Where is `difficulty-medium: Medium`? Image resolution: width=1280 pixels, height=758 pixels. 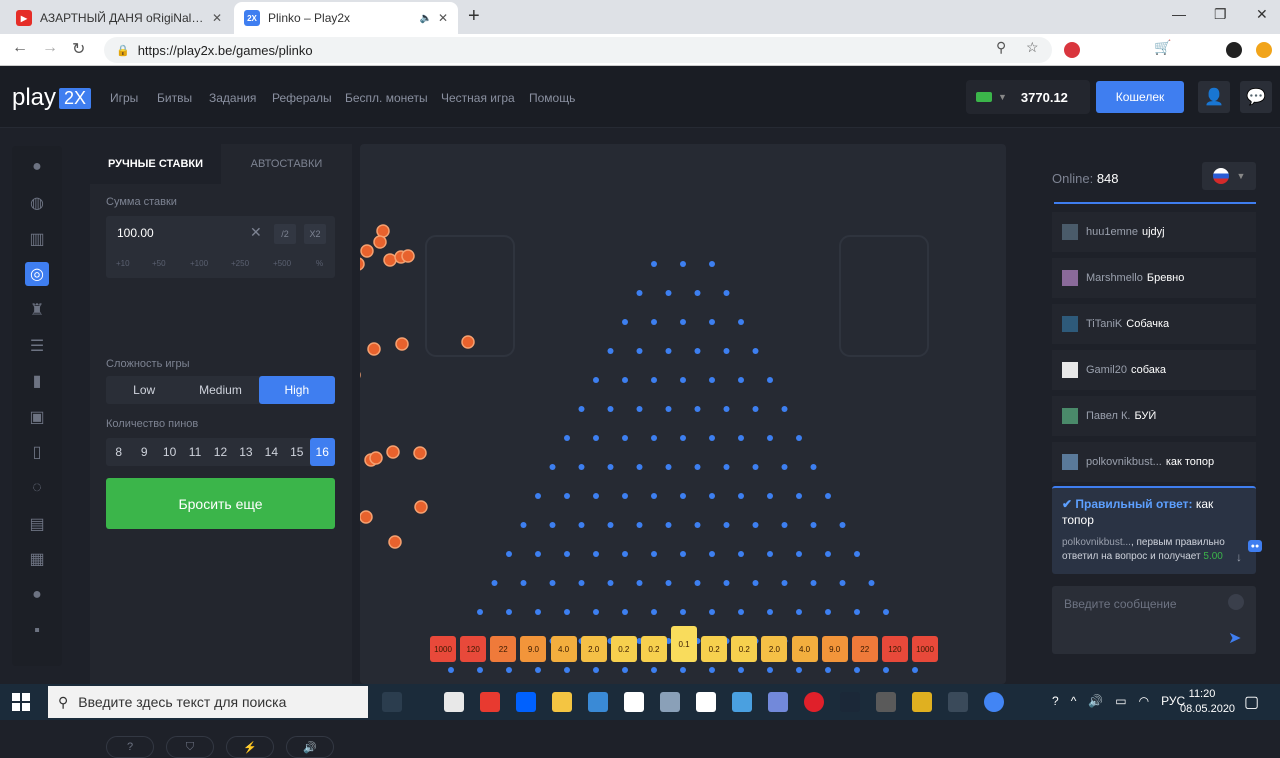
difficulty-medium: Medium is located at coordinates (220, 390).